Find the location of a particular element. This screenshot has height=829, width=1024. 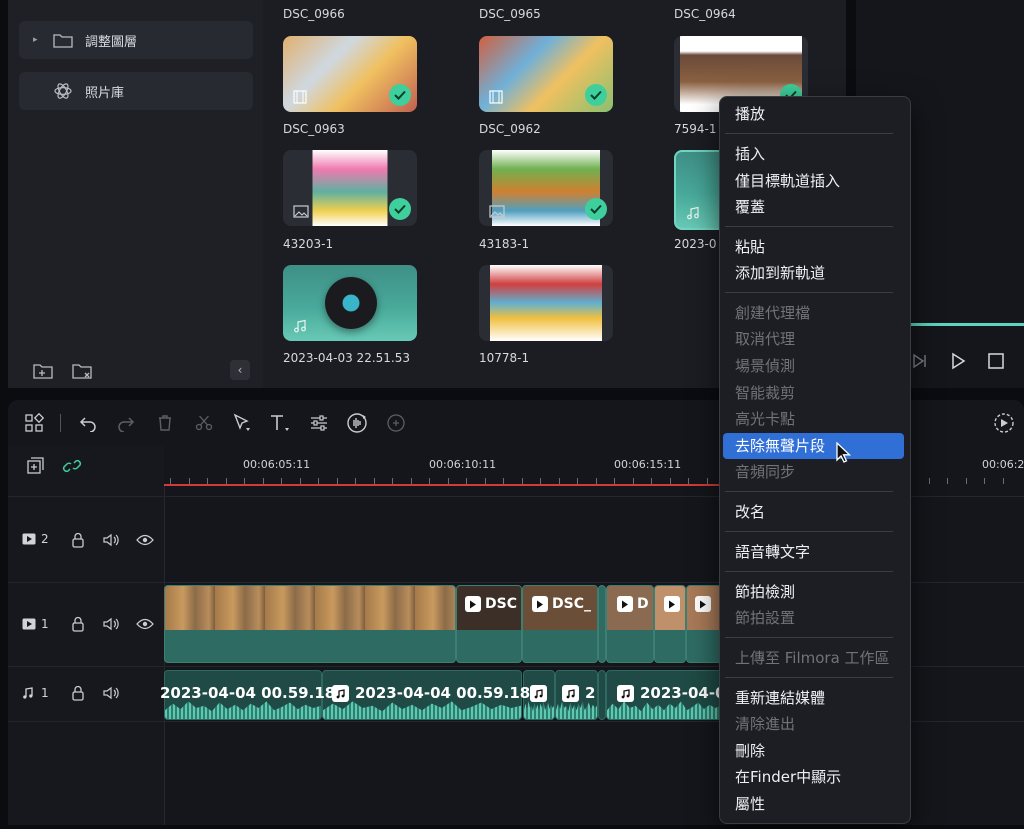

audio-clip-label is located at coordinates (541, 693).